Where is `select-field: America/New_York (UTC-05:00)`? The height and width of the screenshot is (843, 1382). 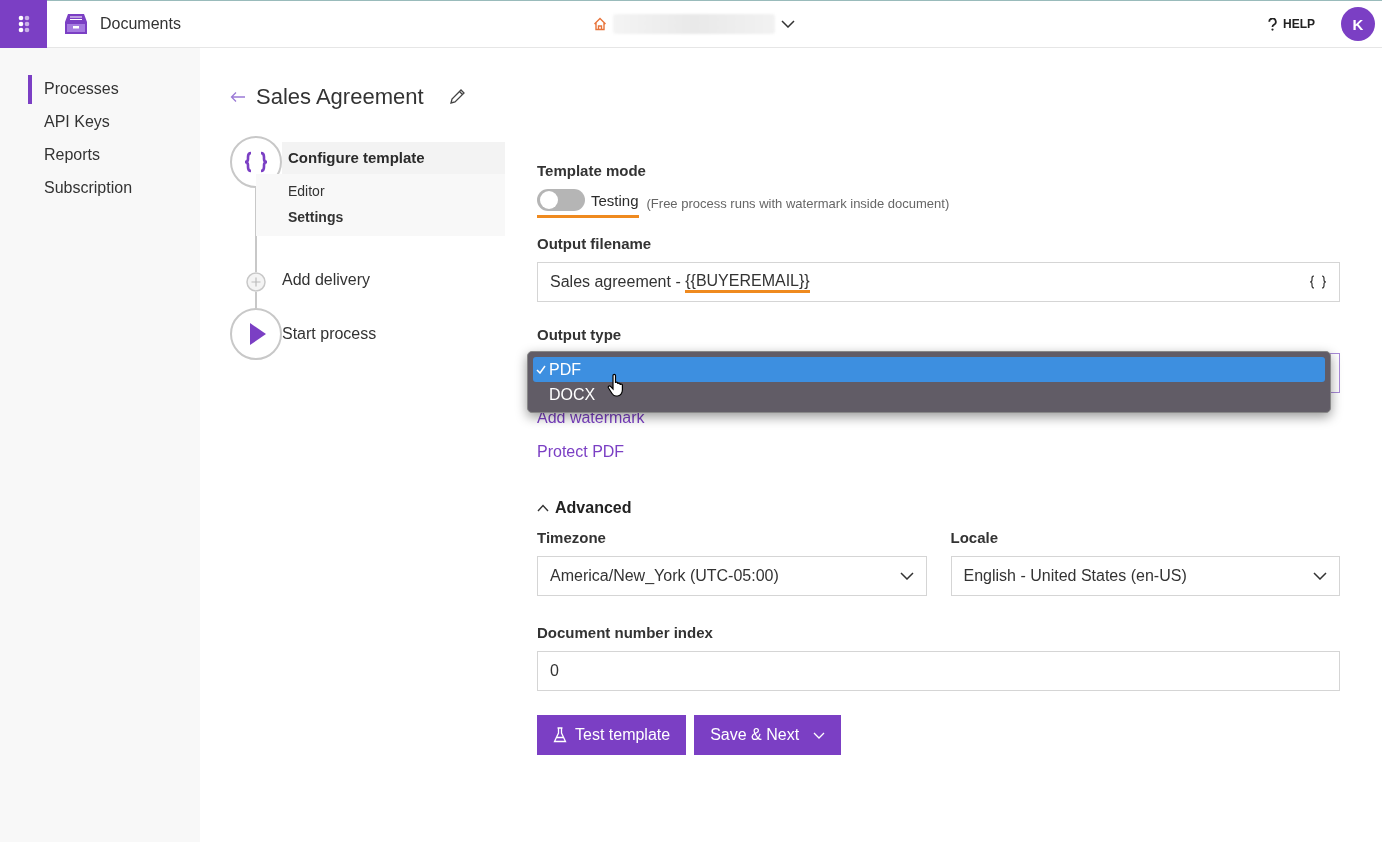
select-field: America/New_York (UTC-05:00) is located at coordinates (732, 576).